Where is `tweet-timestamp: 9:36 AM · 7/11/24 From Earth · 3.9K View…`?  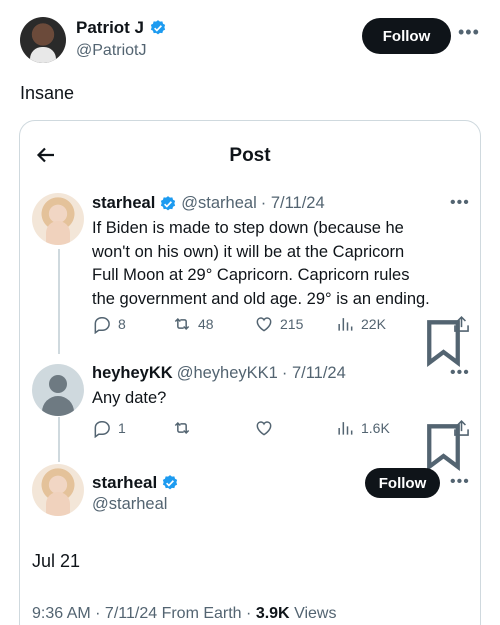
tweet-timestamp: 9:36 AM · 7/11/24 From Earth · 3.9K View… is located at coordinates (184, 614).